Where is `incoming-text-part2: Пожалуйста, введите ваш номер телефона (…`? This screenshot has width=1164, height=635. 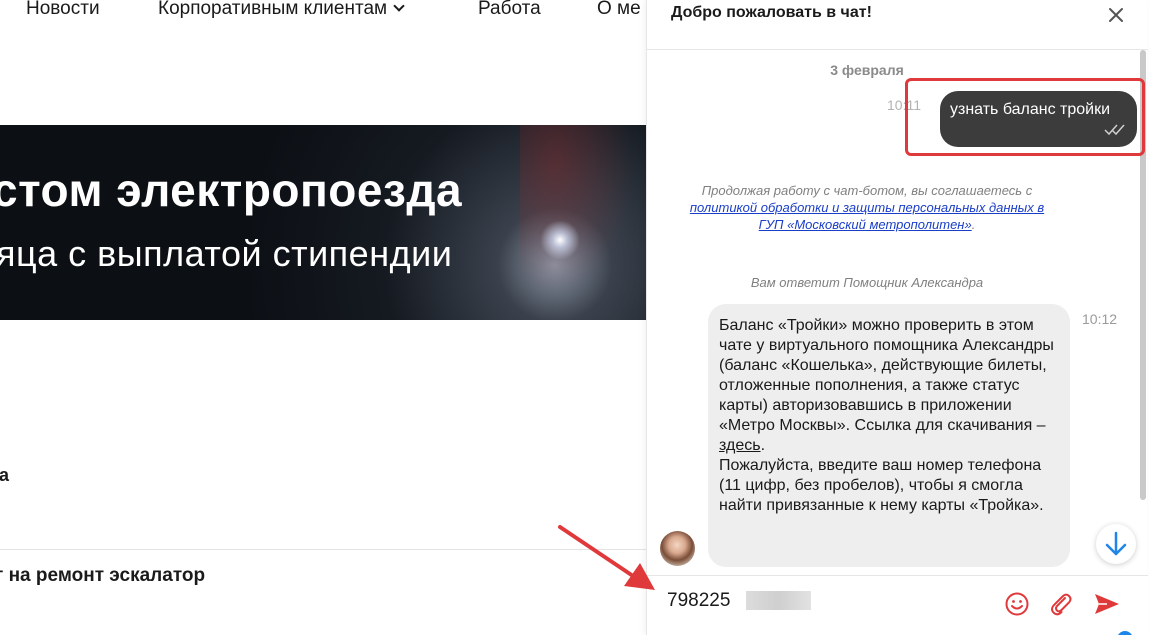
incoming-text-part2: Пожалуйста, введите ваш номер телефона (… is located at coordinates (881, 485).